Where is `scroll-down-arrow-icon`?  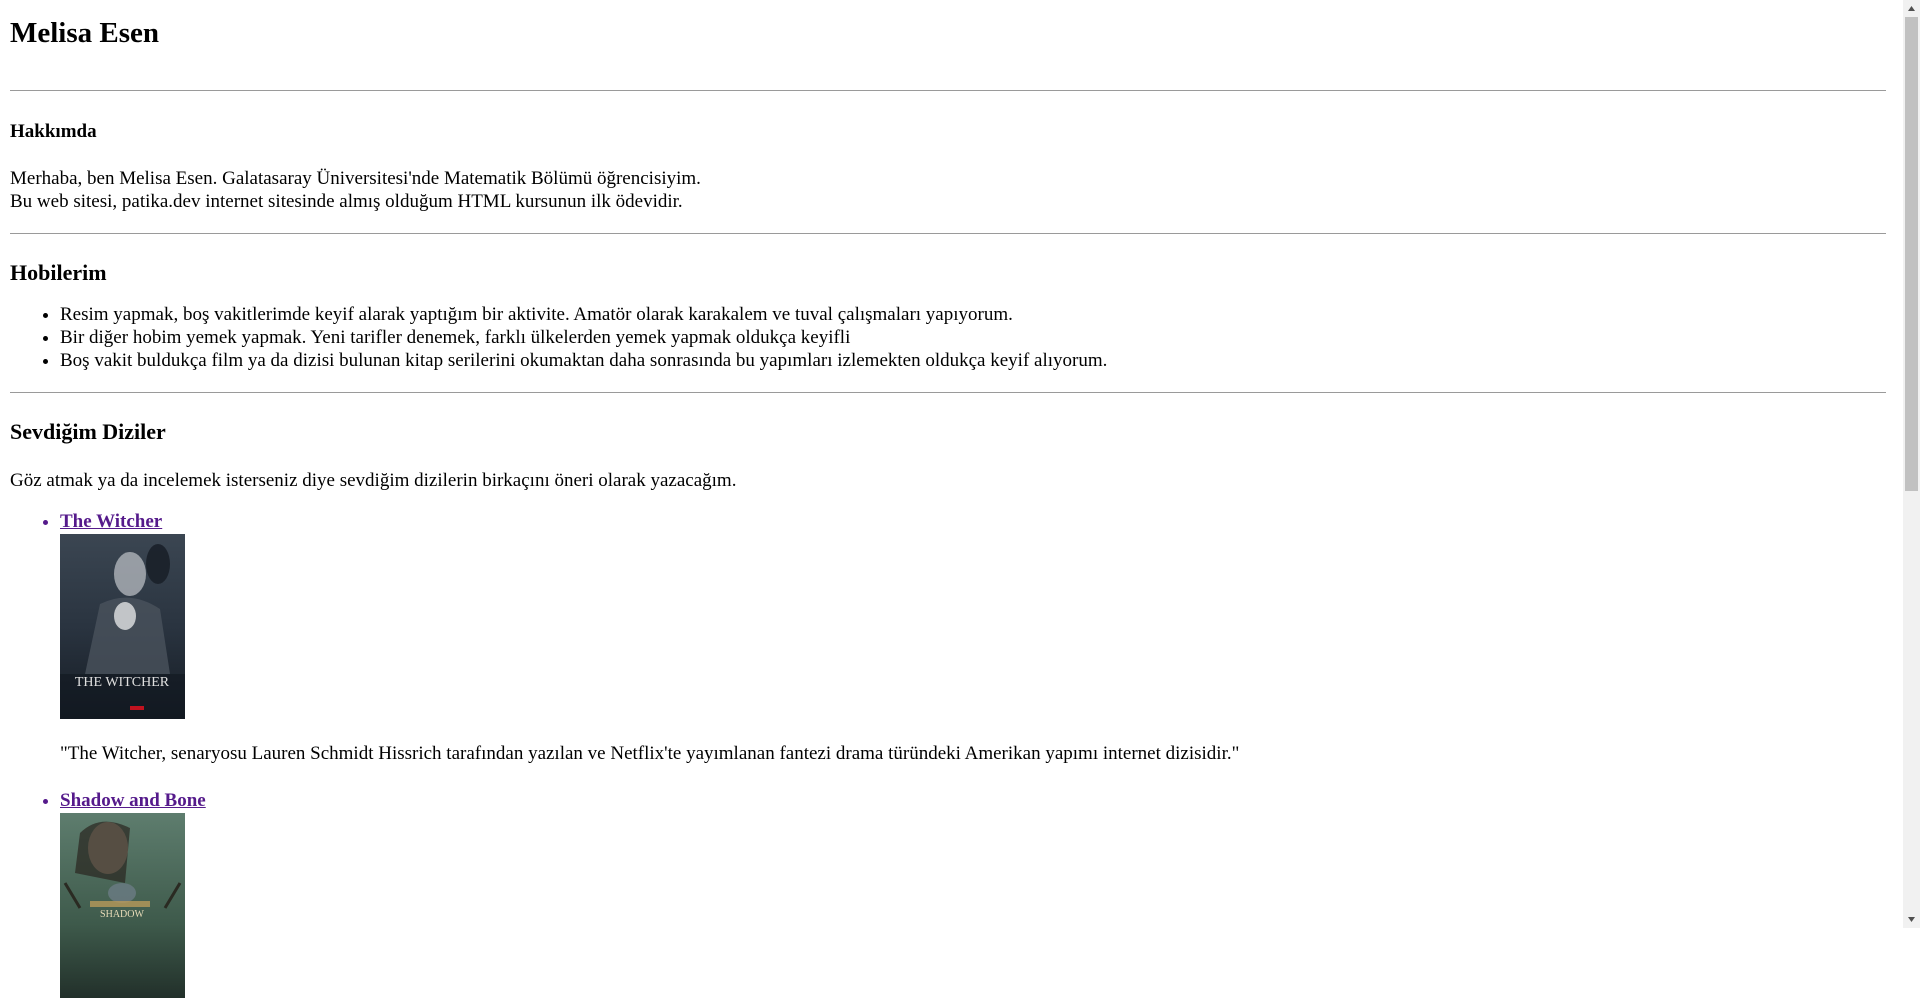 scroll-down-arrow-icon is located at coordinates (1911, 919).